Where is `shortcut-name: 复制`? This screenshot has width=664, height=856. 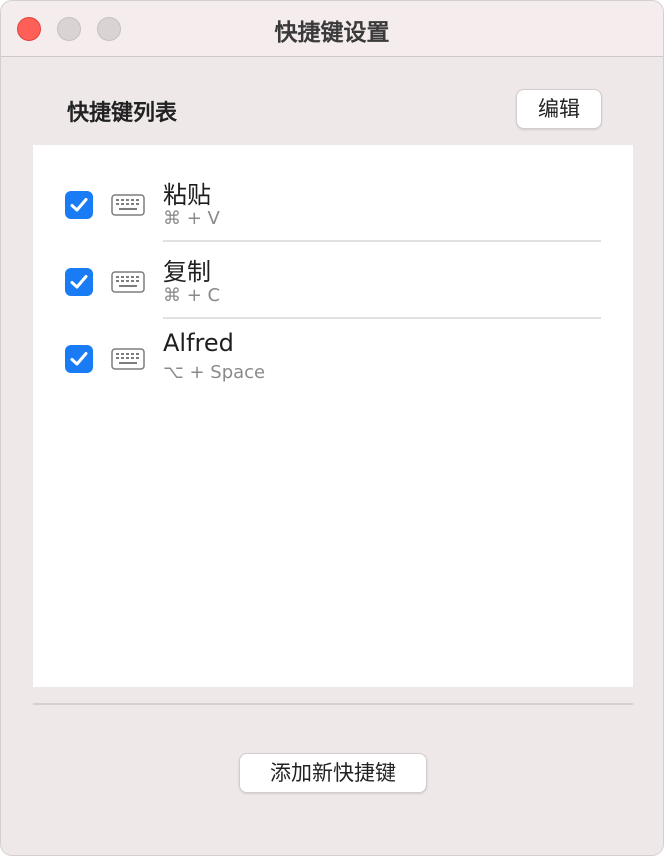
shortcut-name: 复制 is located at coordinates (187, 272).